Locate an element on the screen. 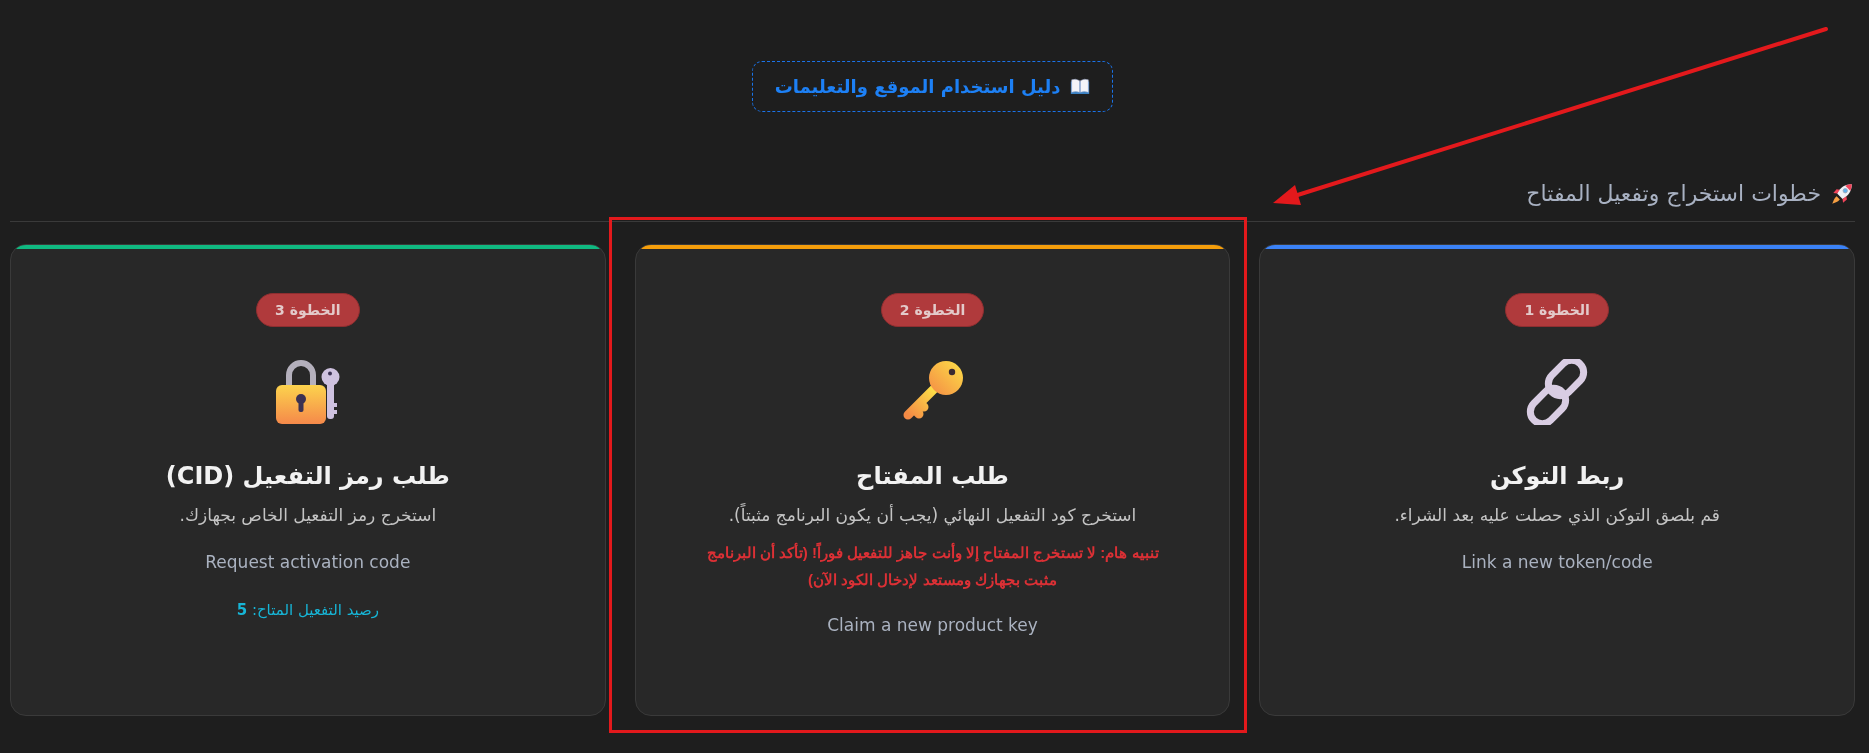  section-heading: خطوات استخراج وتفعيل المفتاح is located at coordinates (1673, 194).